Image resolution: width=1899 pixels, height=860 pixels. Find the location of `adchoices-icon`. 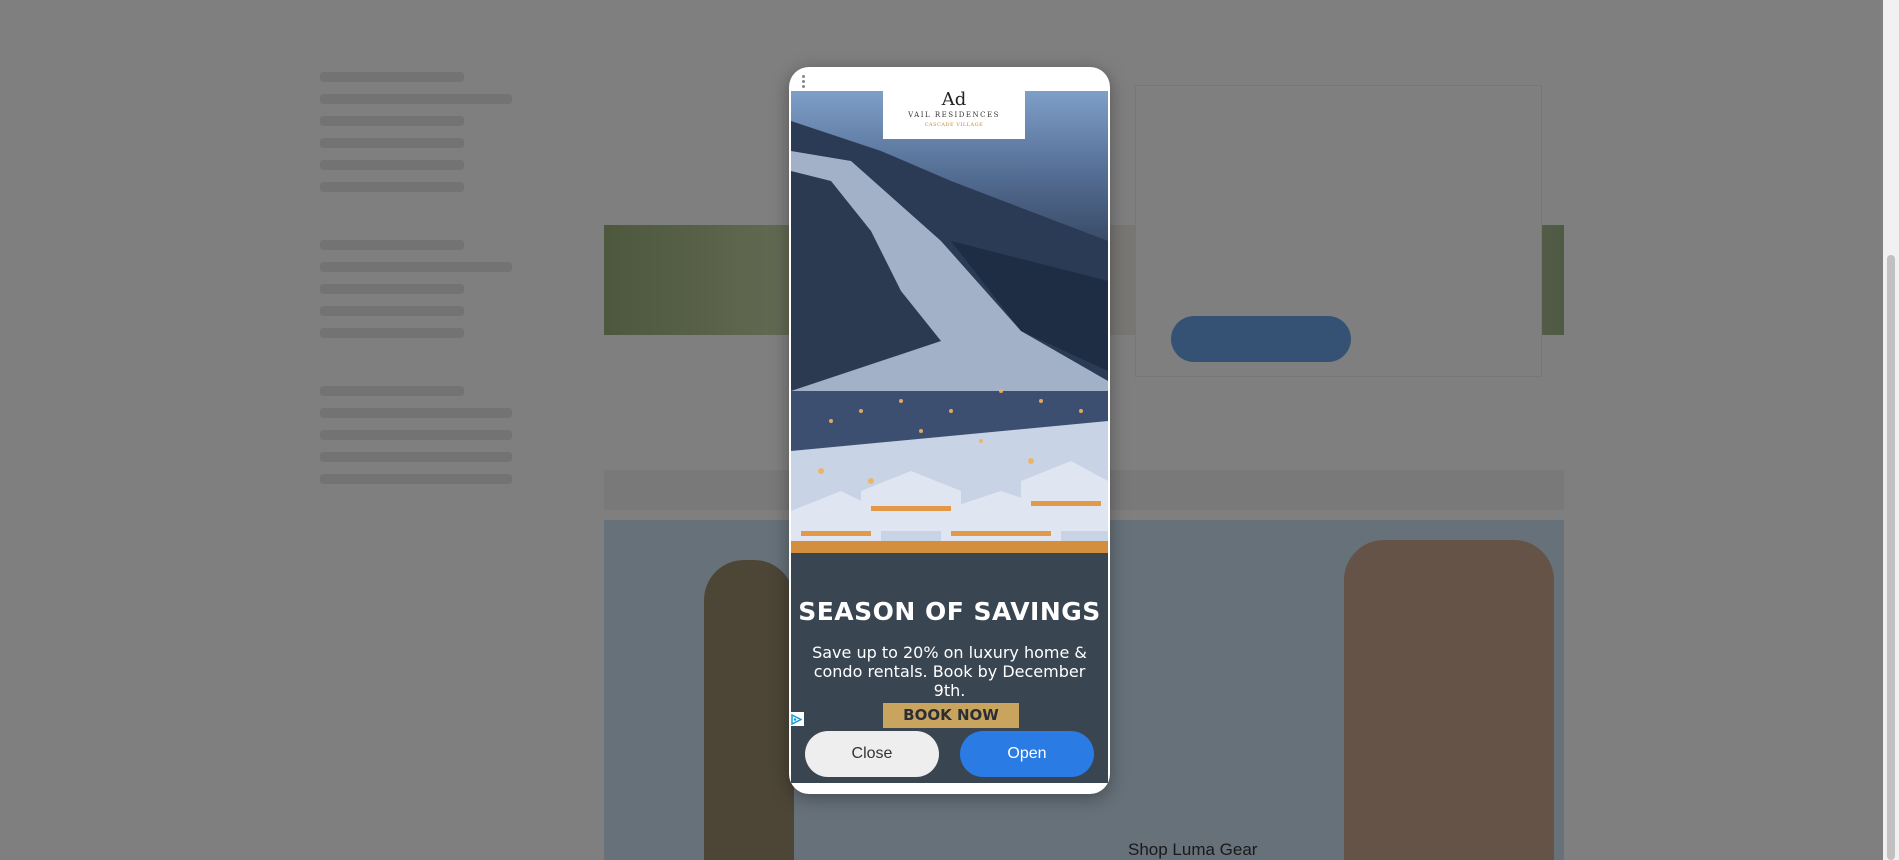

adchoices-icon is located at coordinates (796, 719).